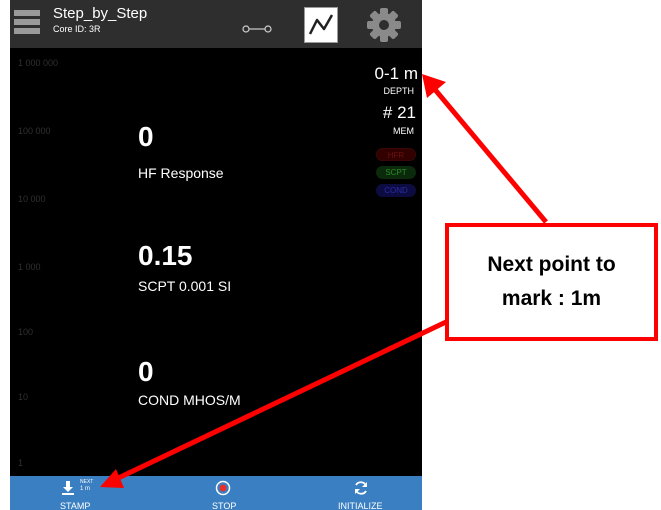 The image size is (661, 510). I want to click on cond-label: COND MHOS/M, so click(189, 400).